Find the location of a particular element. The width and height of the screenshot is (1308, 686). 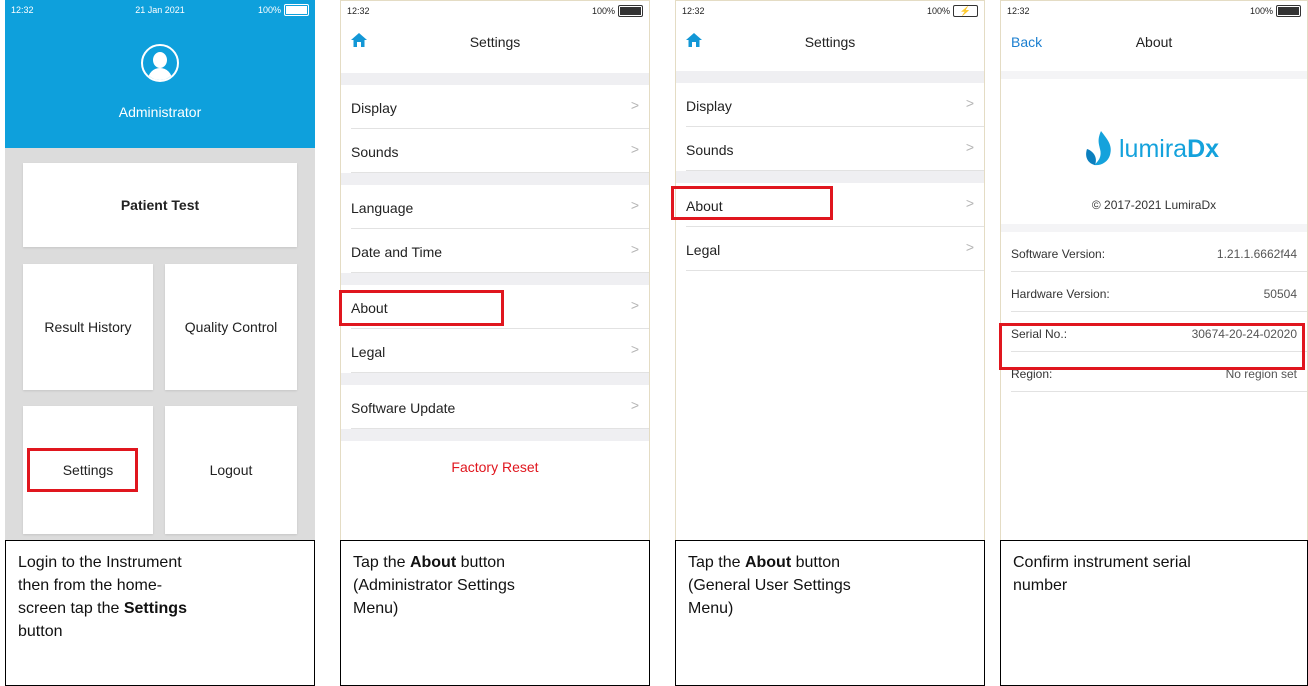

caption-2-line1: Tap the About button is located at coordinates (495, 562).